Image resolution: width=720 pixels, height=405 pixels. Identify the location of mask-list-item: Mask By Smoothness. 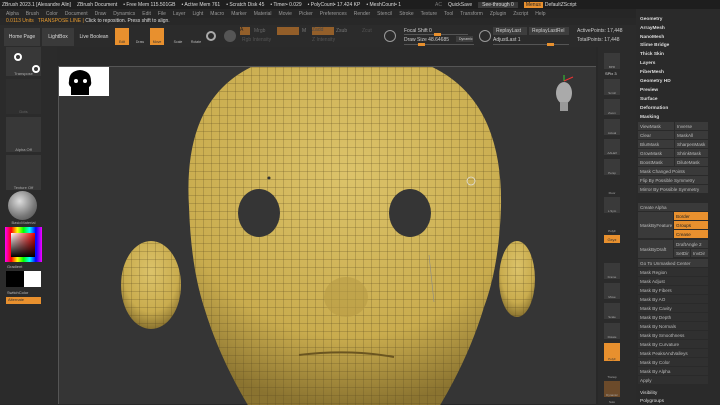
(673, 335).